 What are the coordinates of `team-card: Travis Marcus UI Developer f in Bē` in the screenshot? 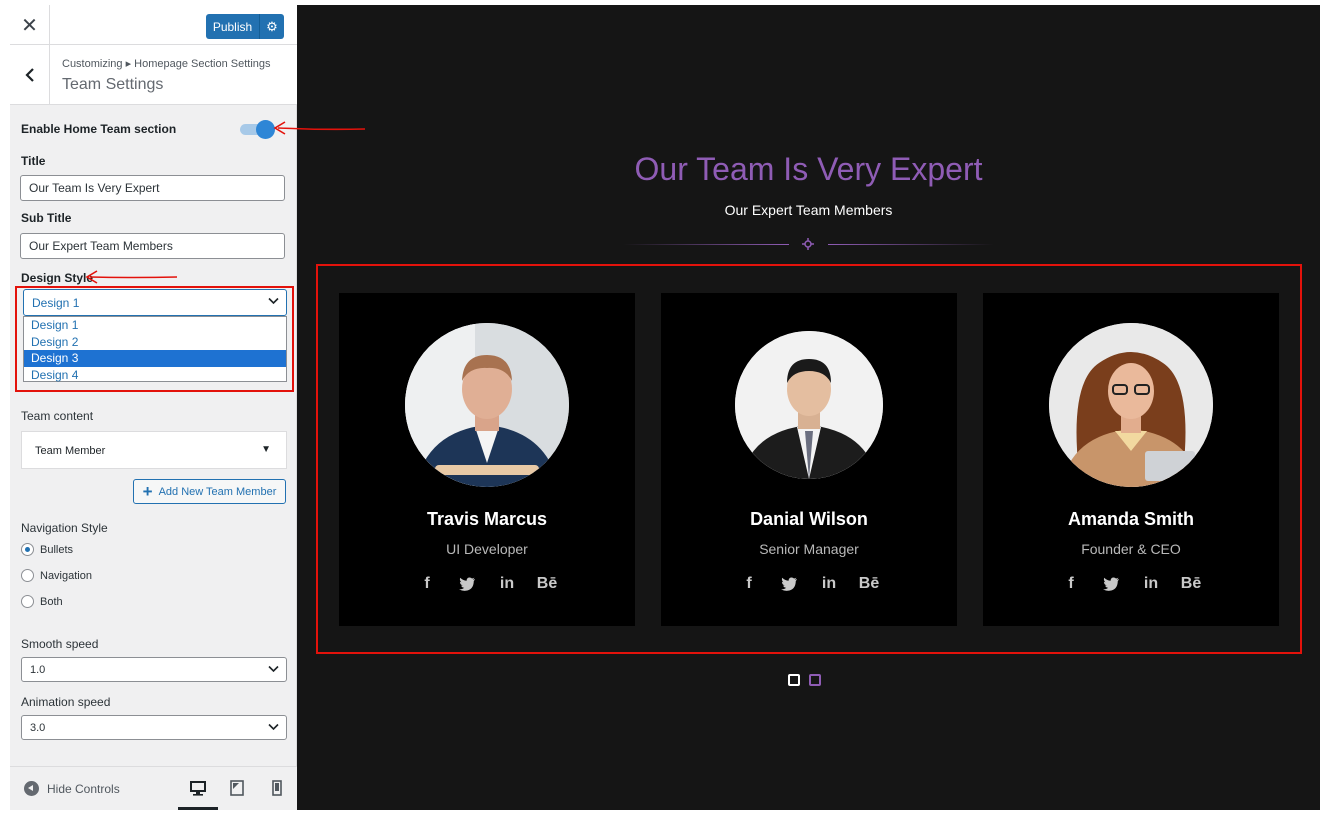 It's located at (487, 459).